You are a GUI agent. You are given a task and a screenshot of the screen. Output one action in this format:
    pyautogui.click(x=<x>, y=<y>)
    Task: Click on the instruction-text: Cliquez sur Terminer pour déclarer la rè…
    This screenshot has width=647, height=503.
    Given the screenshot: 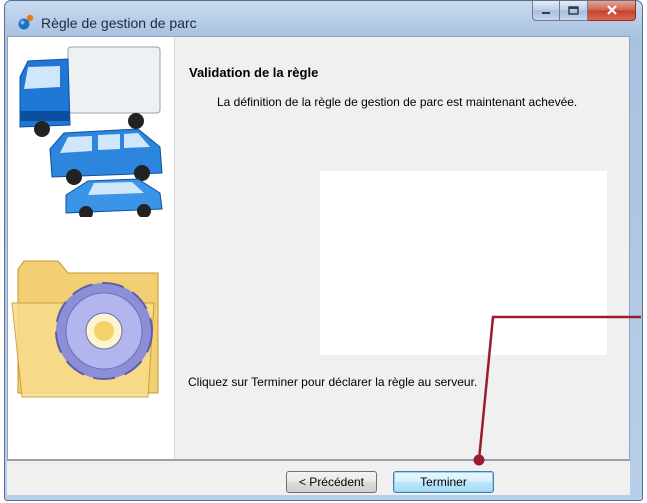 What is the action you would take?
    pyautogui.click(x=333, y=382)
    